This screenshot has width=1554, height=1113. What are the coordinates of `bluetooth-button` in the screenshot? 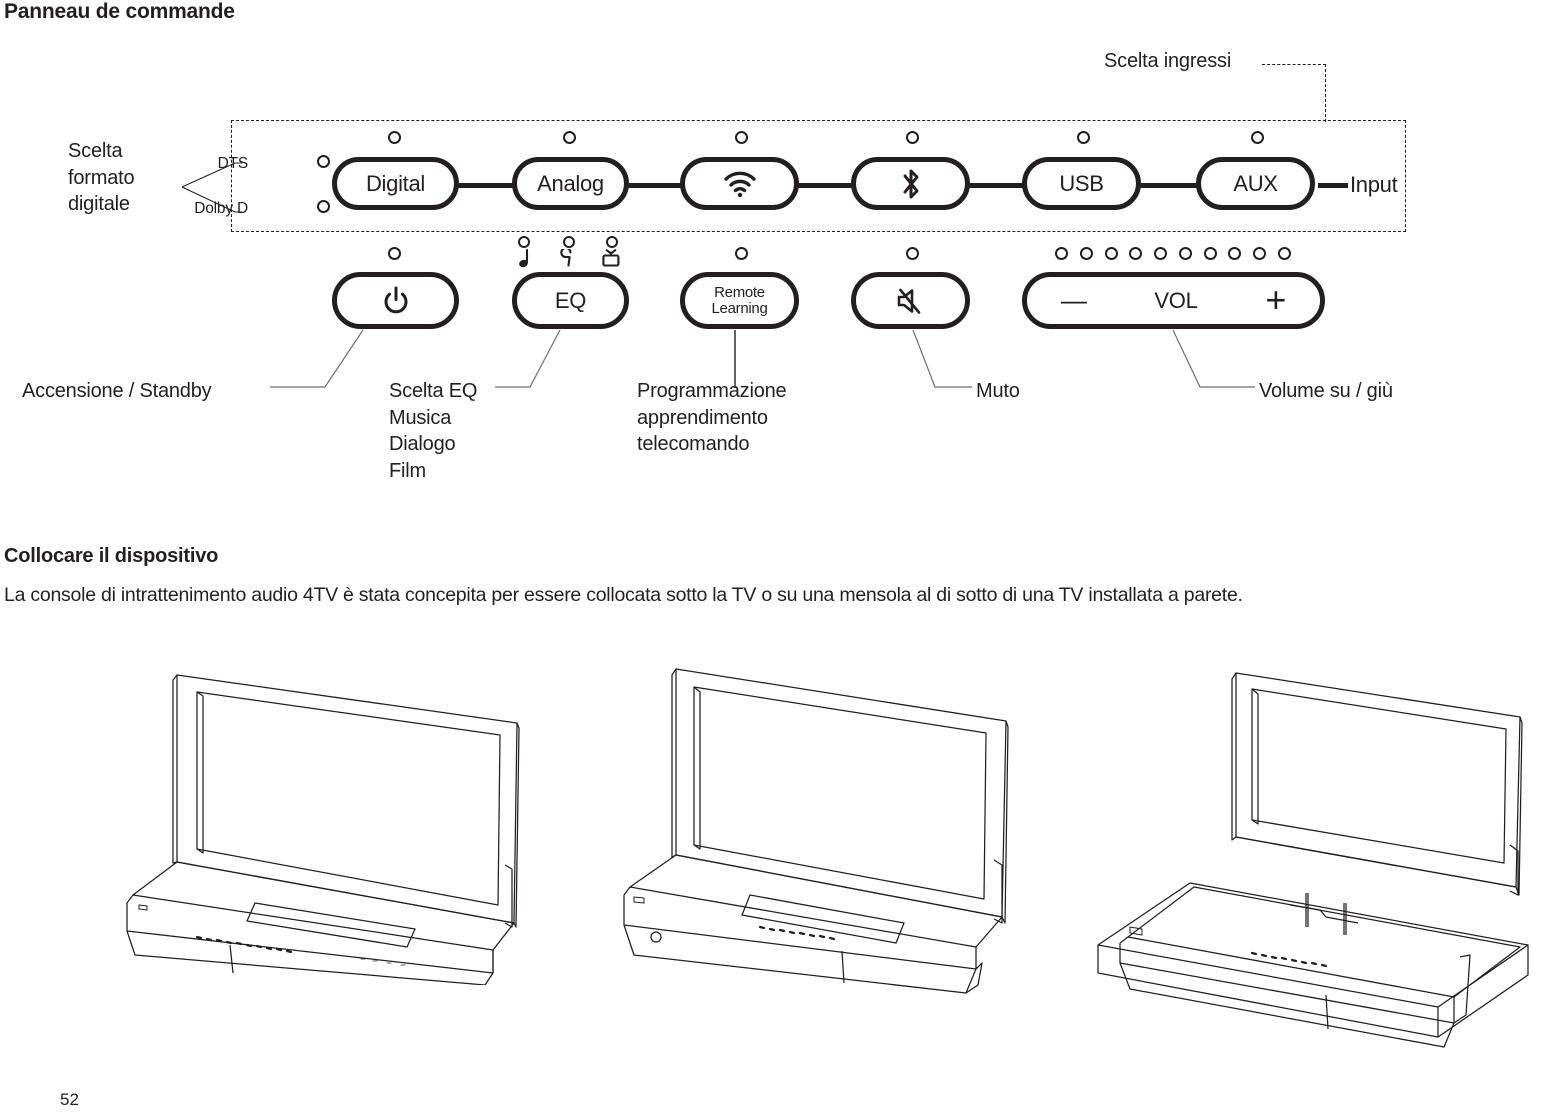 It's located at (910, 183).